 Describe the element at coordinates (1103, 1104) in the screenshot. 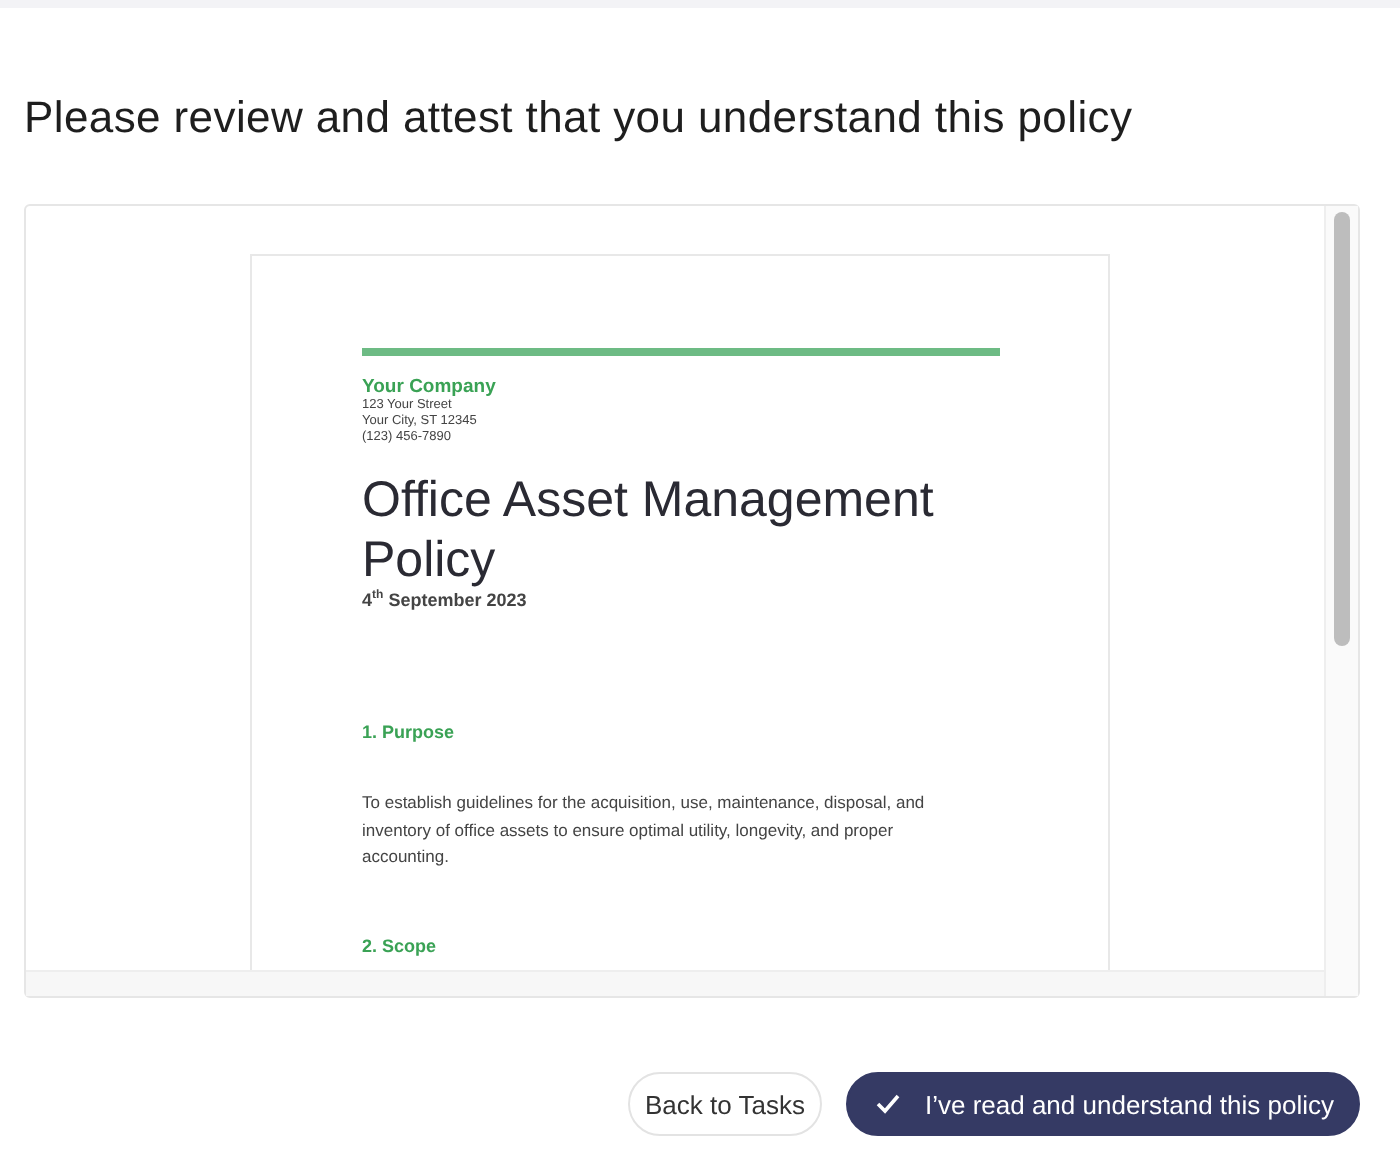

I see `attest-button: I’ve read and understand this policy` at that location.